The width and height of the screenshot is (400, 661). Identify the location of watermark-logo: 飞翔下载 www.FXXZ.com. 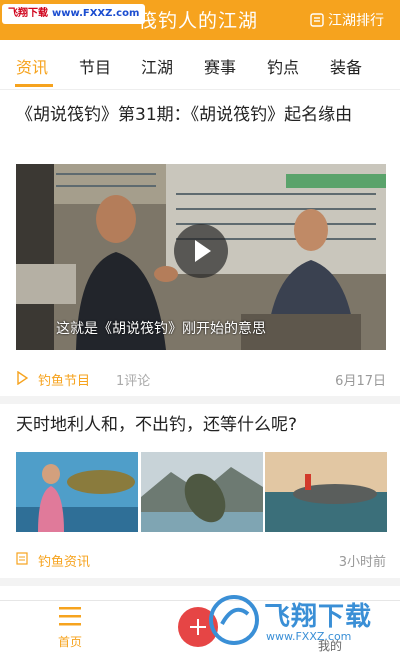
(303, 623).